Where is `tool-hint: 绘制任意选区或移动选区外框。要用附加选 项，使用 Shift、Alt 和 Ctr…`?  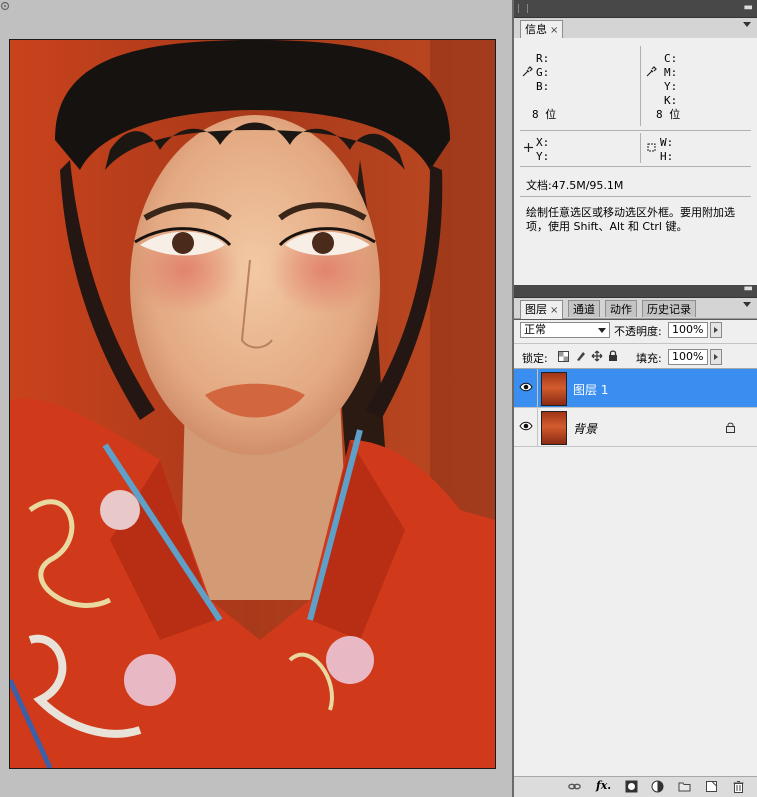
tool-hint: 绘制任意选区或移动选区外框。要用附加选 项，使用 Shift、Alt 和 Ctr… is located at coordinates (640, 220).